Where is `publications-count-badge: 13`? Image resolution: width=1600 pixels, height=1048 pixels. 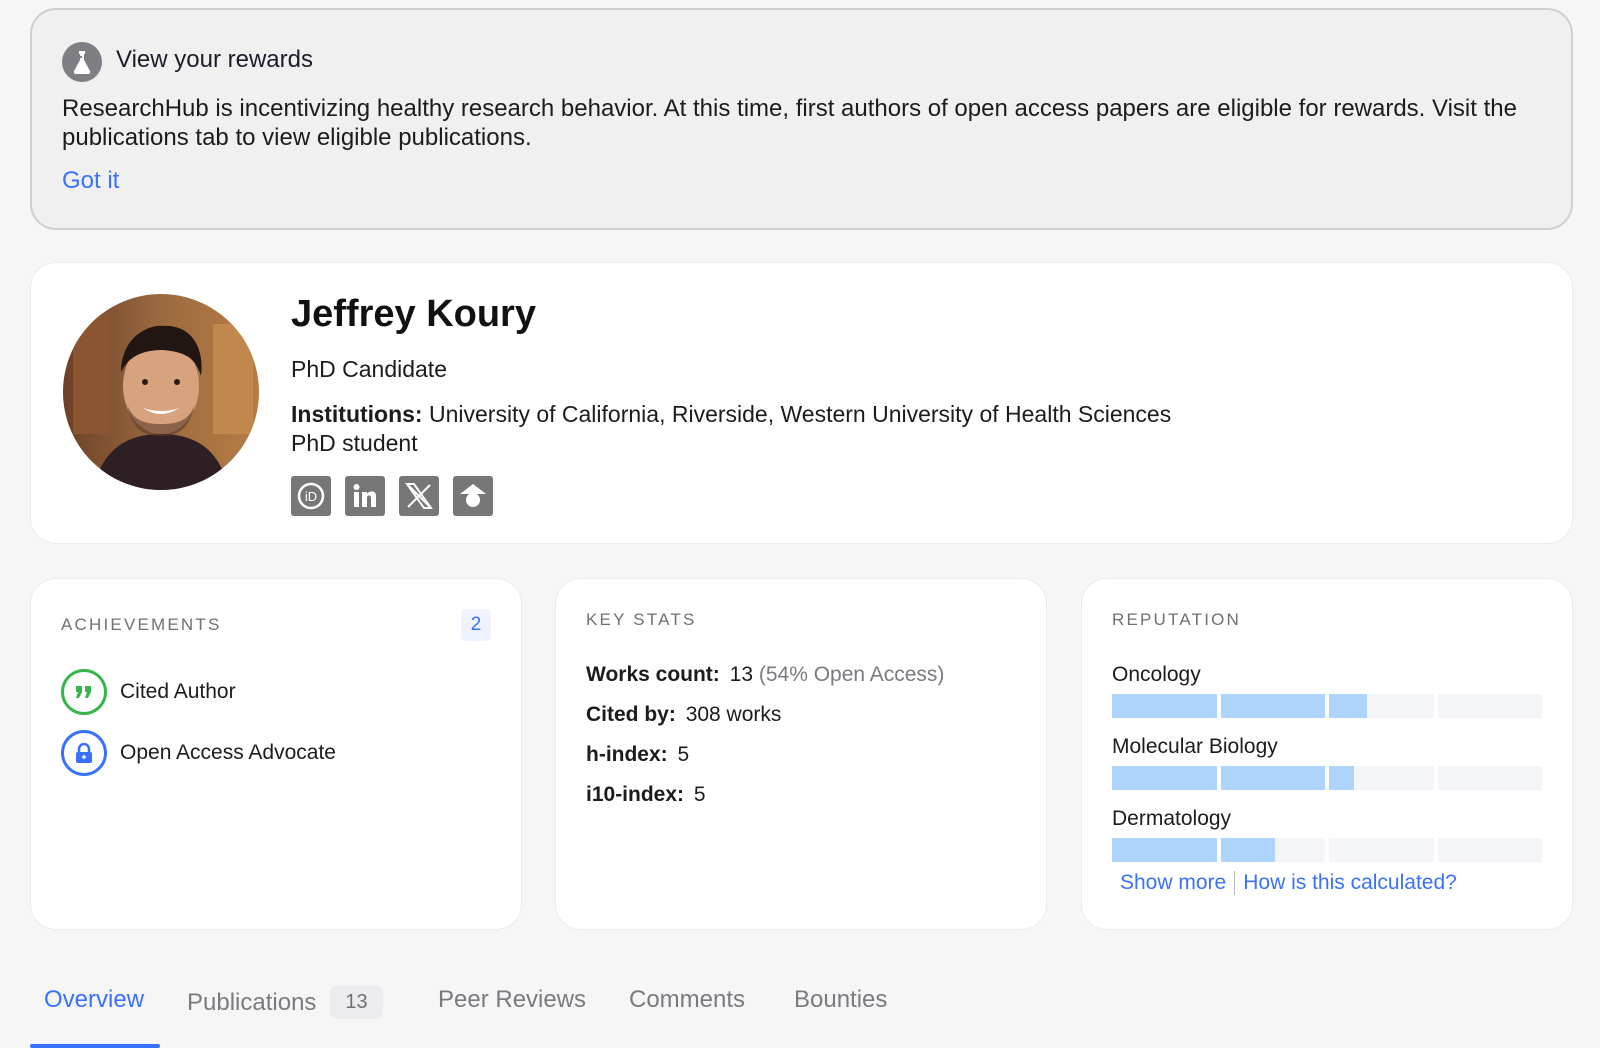 publications-count-badge: 13 is located at coordinates (356, 1002).